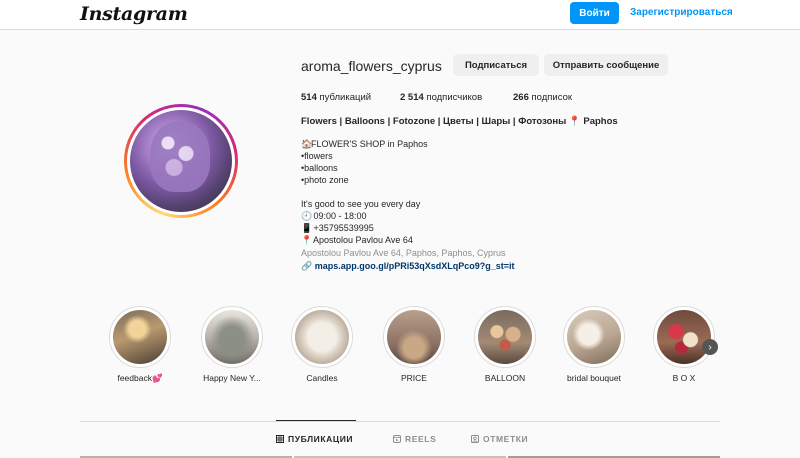  What do you see at coordinates (606, 65) in the screenshot?
I see `send-message-button: Отправить сообщение` at bounding box center [606, 65].